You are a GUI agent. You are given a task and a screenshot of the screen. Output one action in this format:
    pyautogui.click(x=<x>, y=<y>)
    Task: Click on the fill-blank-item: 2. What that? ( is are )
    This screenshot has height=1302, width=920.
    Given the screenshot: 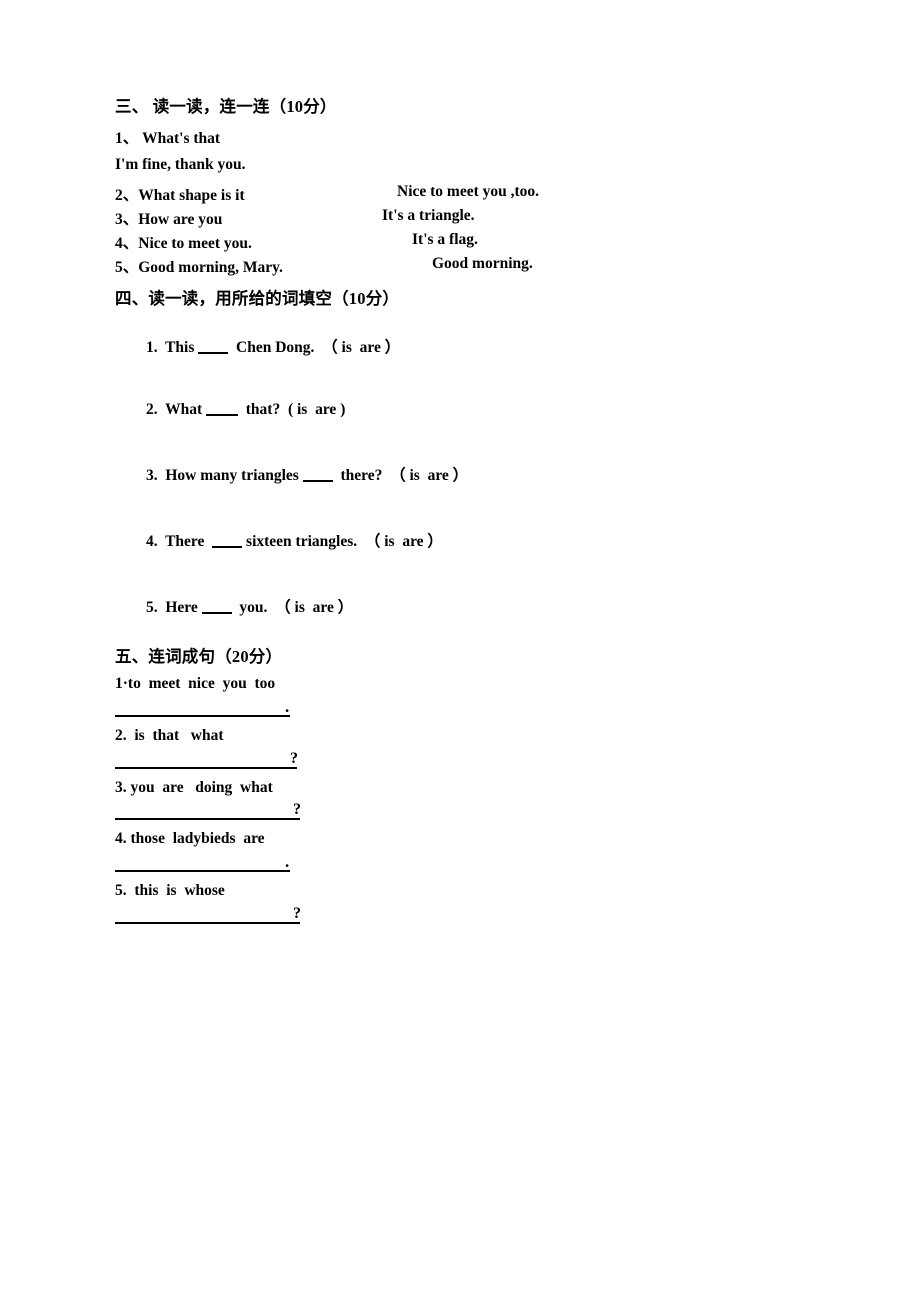 What is the action you would take?
    pyautogui.click(x=495, y=410)
    